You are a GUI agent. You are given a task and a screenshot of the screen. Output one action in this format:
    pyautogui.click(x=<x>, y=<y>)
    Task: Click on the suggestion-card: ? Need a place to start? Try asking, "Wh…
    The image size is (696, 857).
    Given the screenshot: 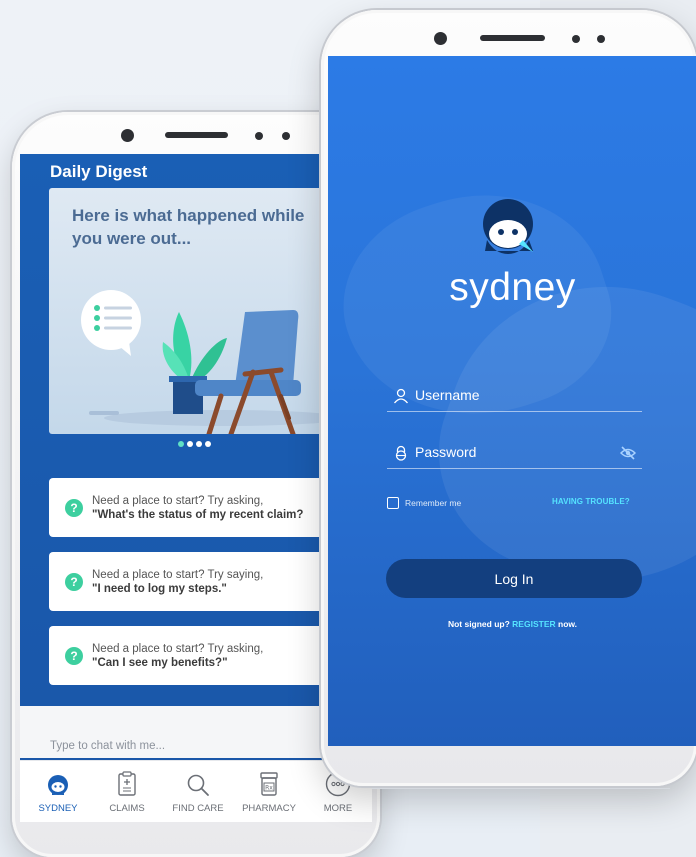 What is the action you would take?
    pyautogui.click(x=199, y=507)
    